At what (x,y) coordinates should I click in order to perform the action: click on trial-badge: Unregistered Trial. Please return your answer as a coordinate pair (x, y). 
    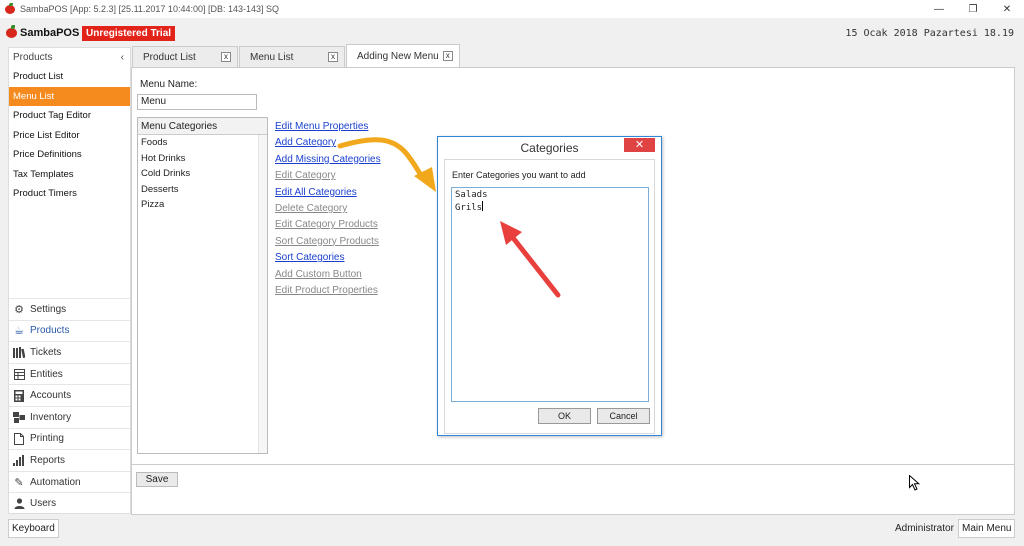
    Looking at the image, I should click on (129, 33).